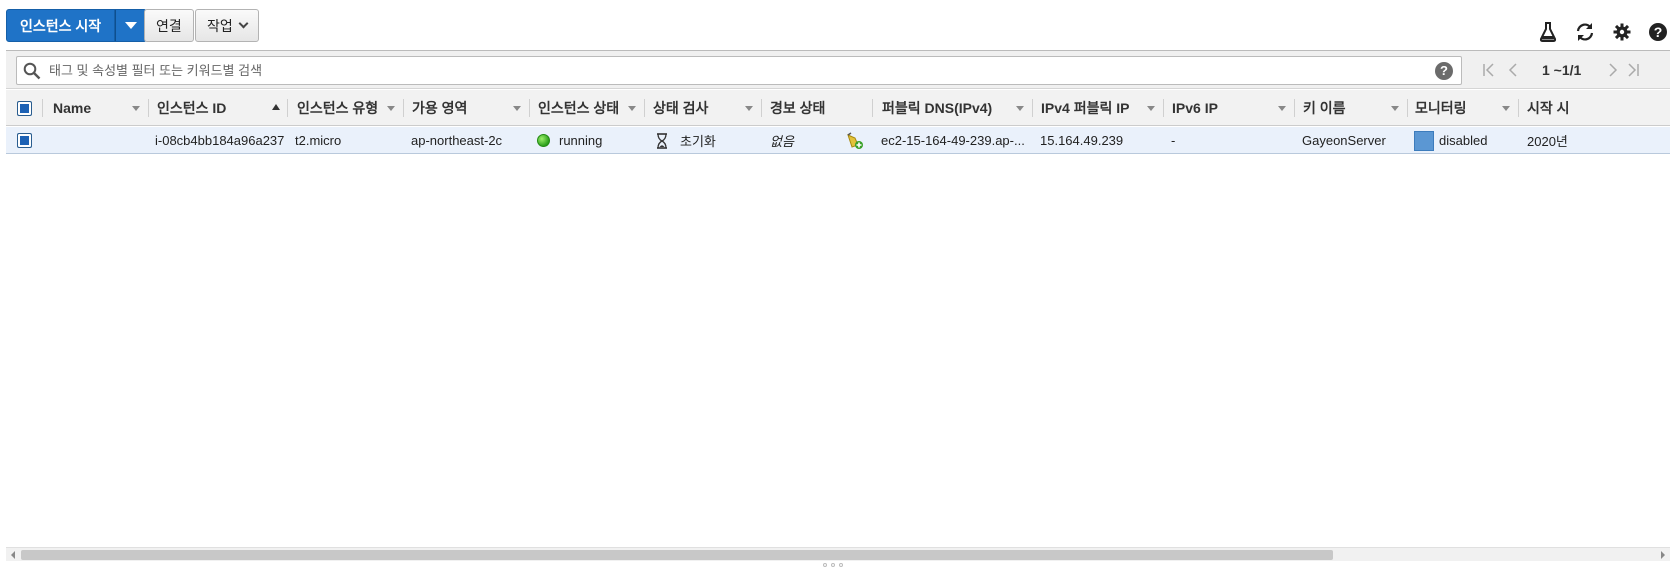 Image resolution: width=1676 pixels, height=569 pixels. I want to click on column-header-ipv6: IPv6 IP, so click(1195, 108).